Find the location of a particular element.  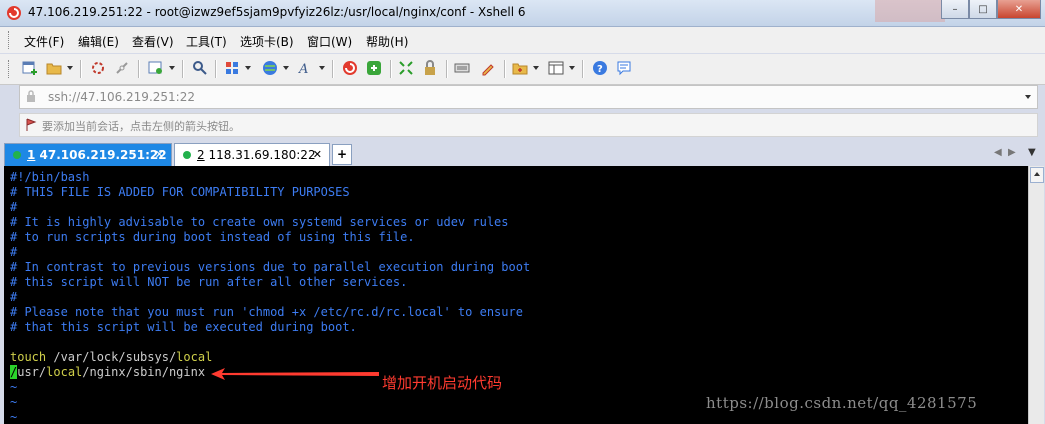

touch-command-line: touch /var/lock/subsys/local is located at coordinates (111, 357).